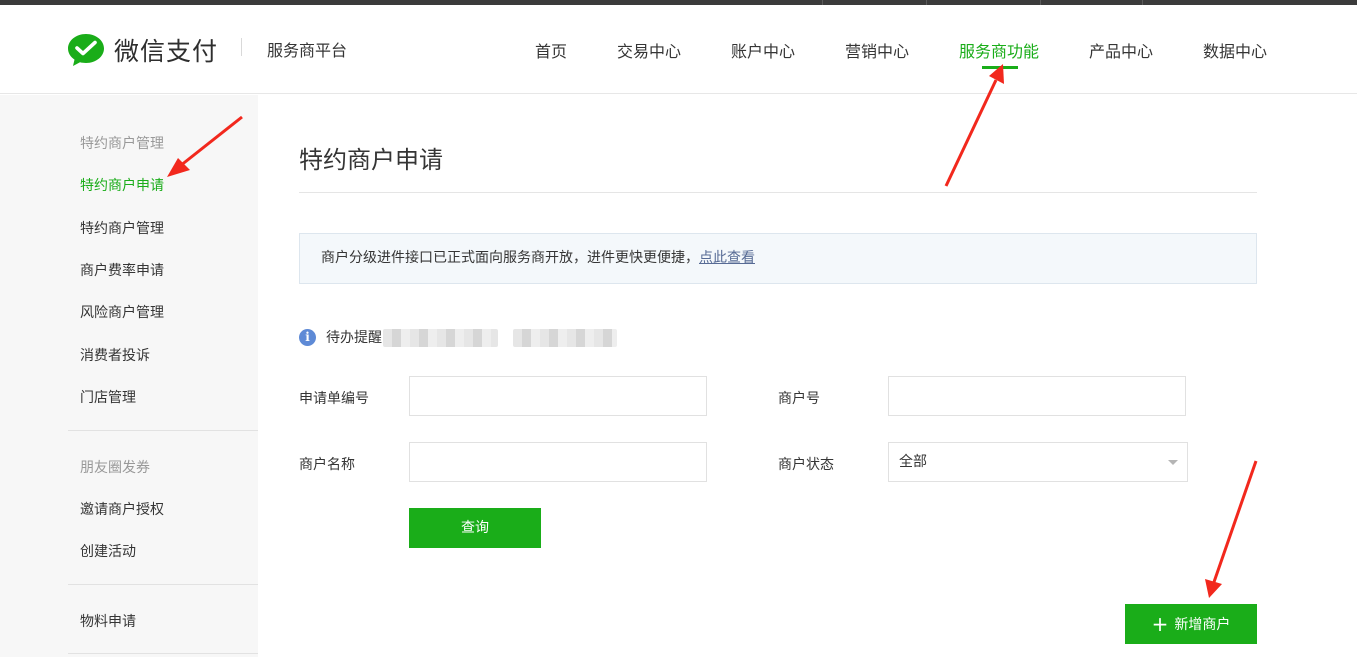  Describe the element at coordinates (307, 337) in the screenshot. I see `info-icon: i` at that location.